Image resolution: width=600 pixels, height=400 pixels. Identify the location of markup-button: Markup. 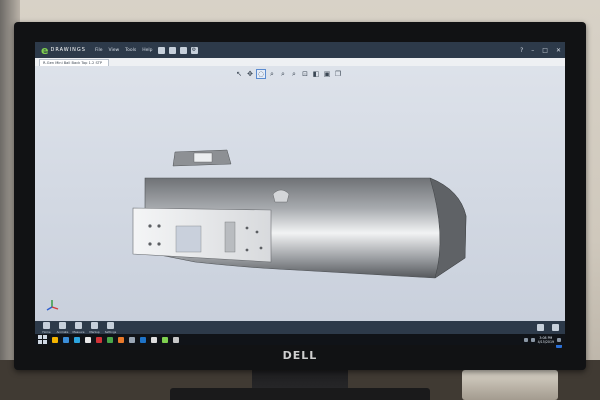
(94, 327).